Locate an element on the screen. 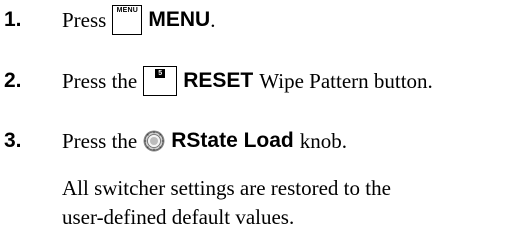  step-3-text: Press the RState Load knob. is located at coordinates (204, 141).